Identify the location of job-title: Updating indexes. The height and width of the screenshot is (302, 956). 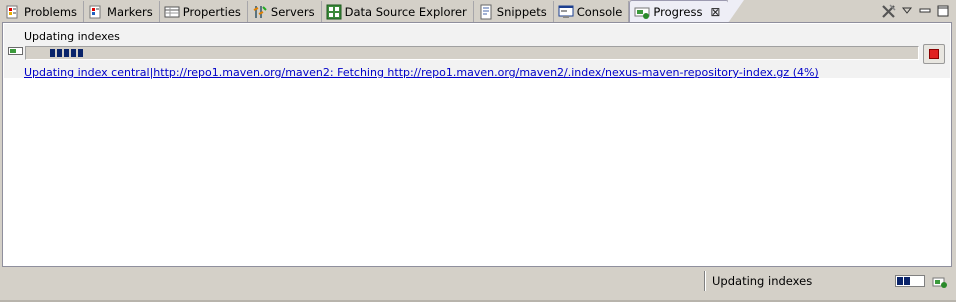
(72, 36).